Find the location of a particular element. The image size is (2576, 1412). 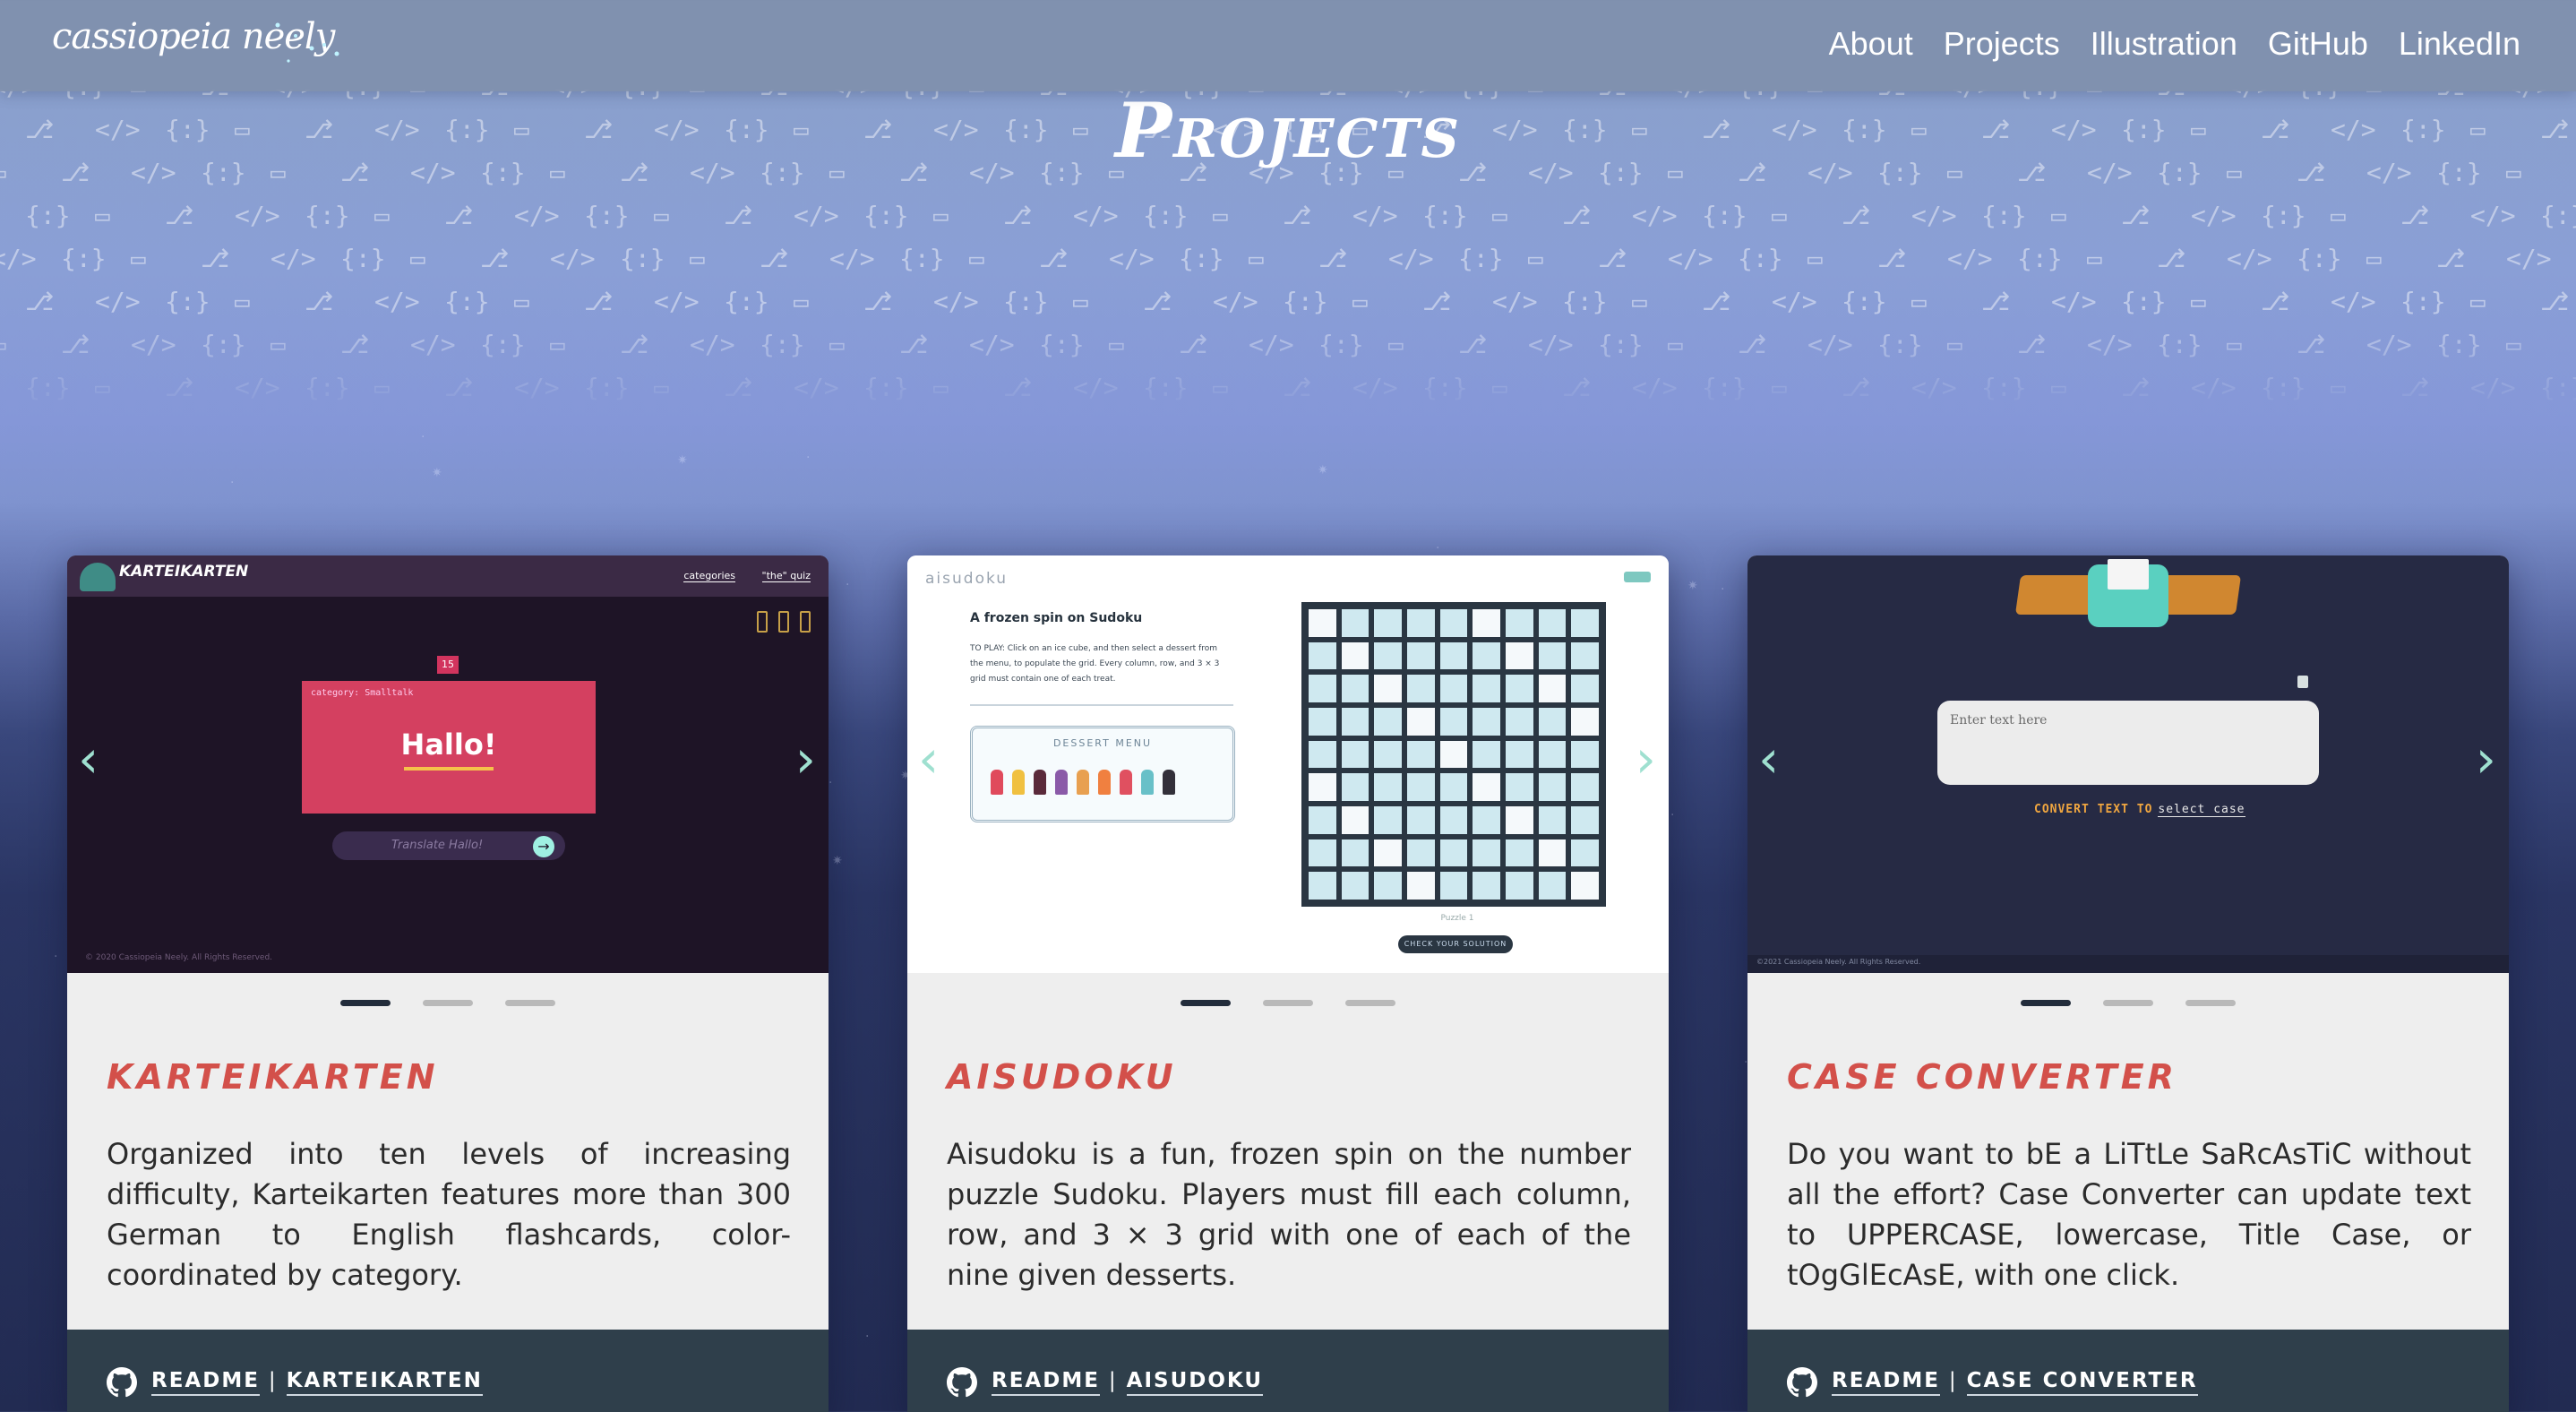

nav-about: About is located at coordinates (1871, 44).